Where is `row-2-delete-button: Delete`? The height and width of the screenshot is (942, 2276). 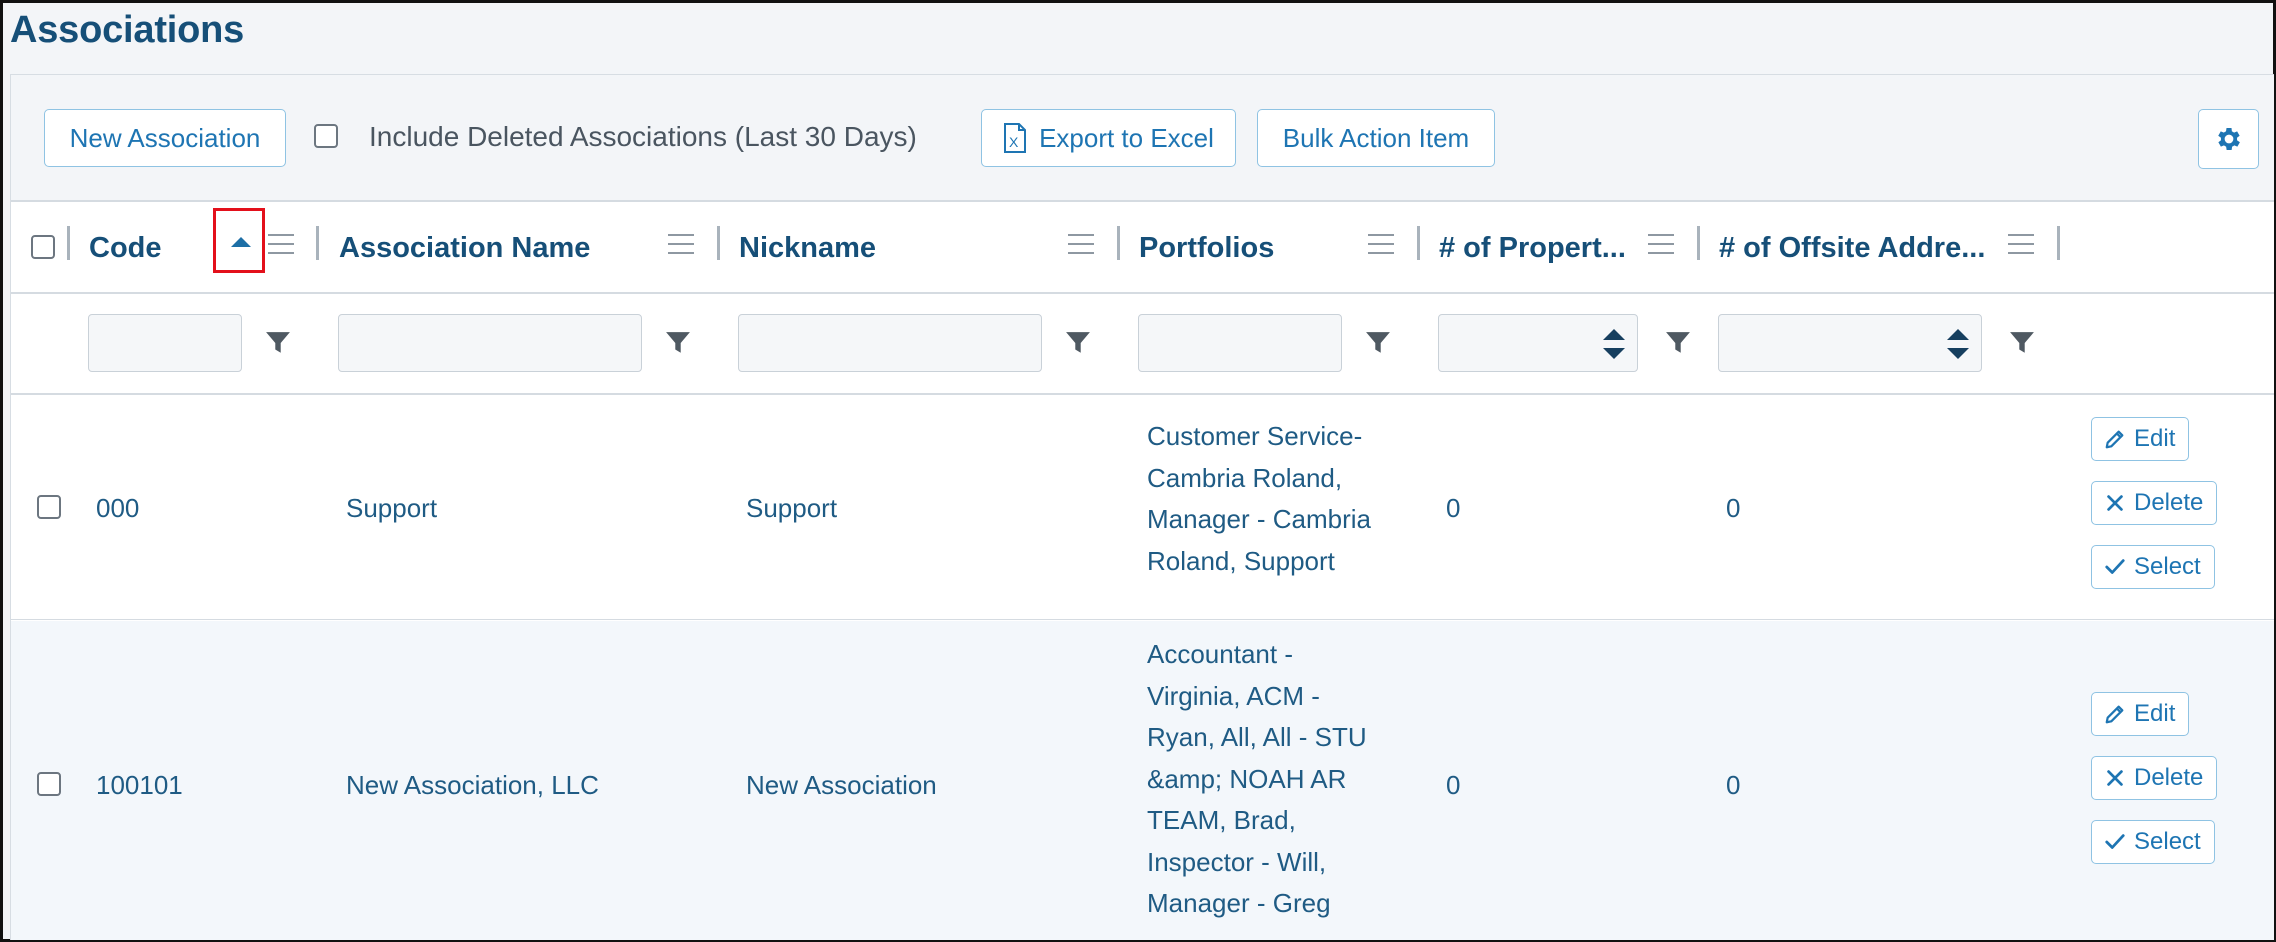
row-2-delete-button: Delete is located at coordinates (2154, 778).